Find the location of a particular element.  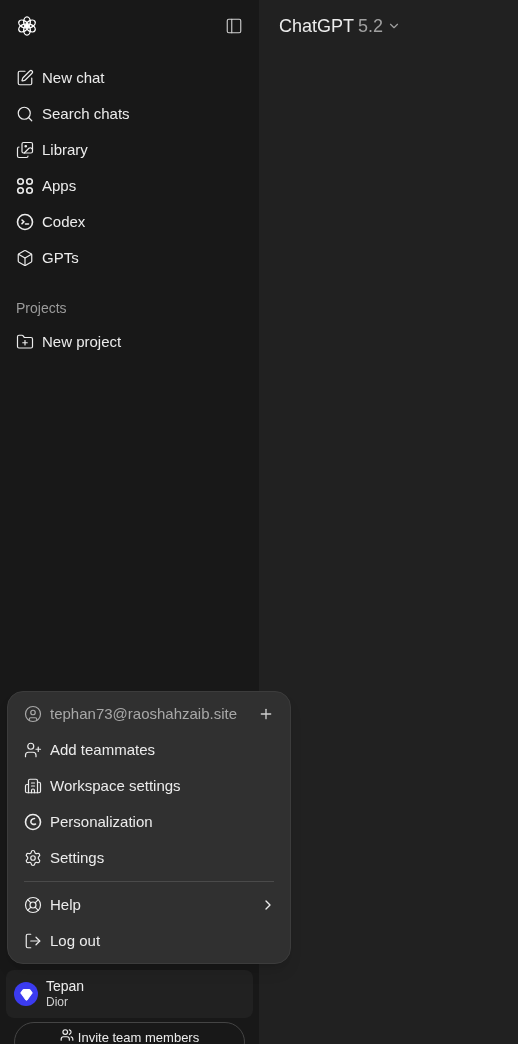

sidebar-item: New project is located at coordinates (129, 342).